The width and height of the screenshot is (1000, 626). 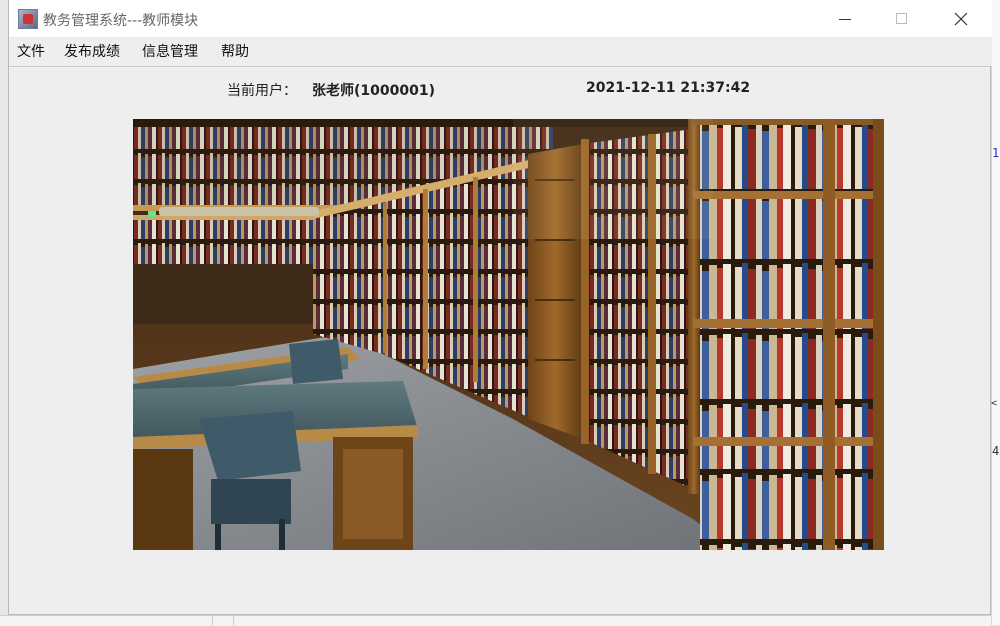 I want to click on window-title: 教务管理系统---教师模块, so click(x=121, y=21).